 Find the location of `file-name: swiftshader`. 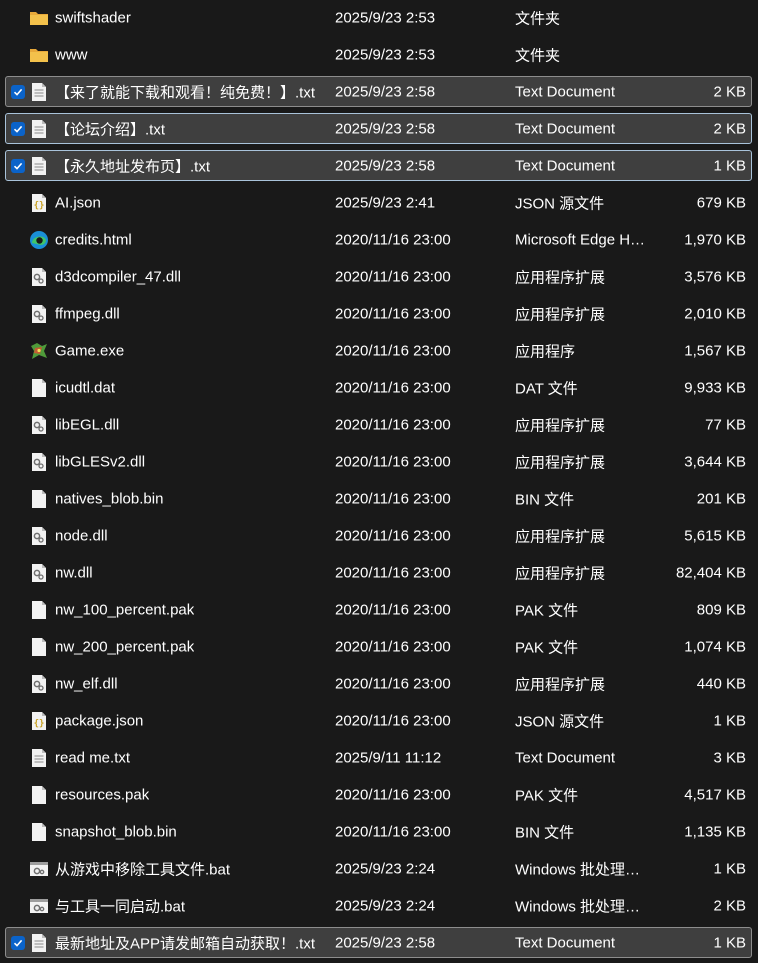

file-name: swiftshader is located at coordinates (93, 17).